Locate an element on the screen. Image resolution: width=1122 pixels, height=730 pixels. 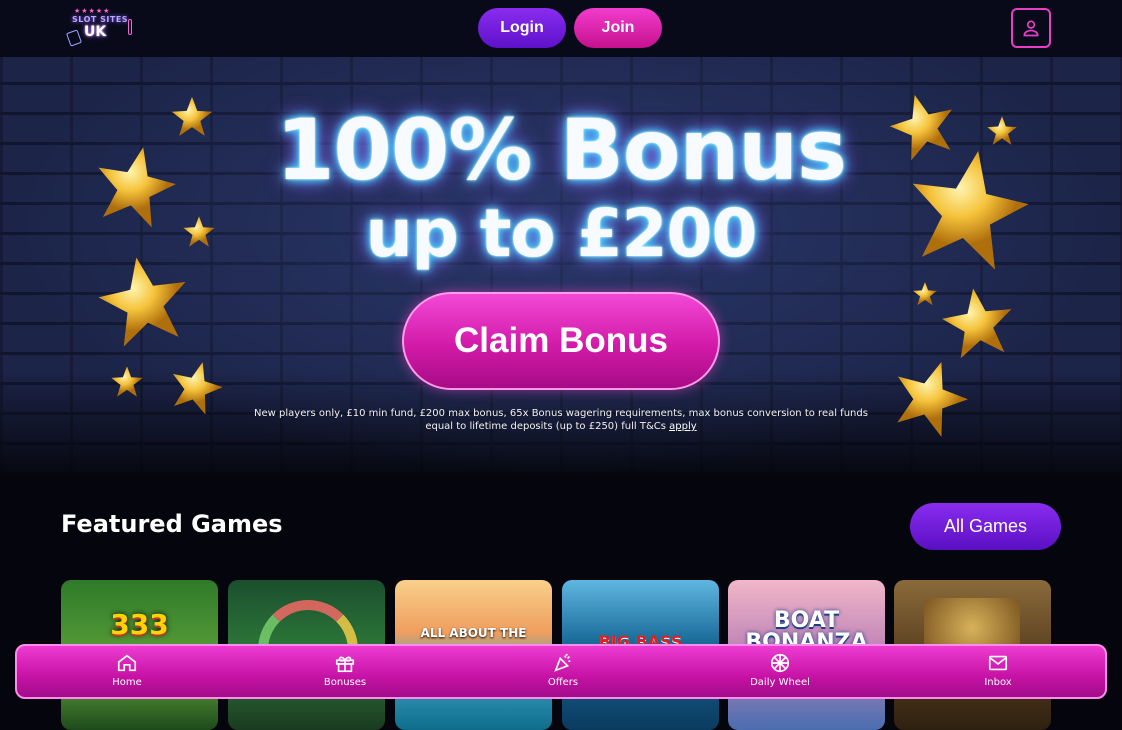
nav-label: Home is located at coordinates (127, 682).